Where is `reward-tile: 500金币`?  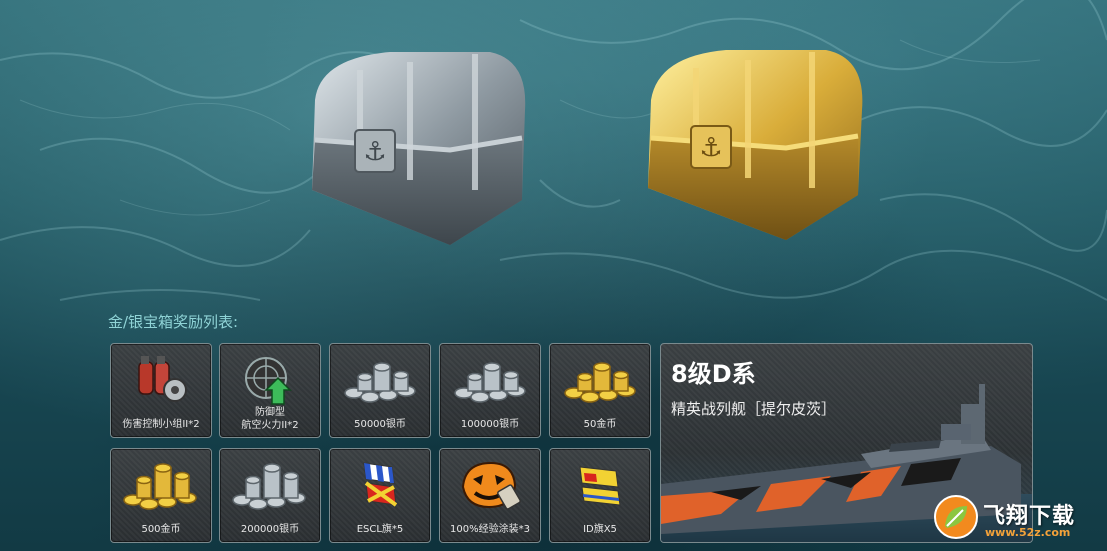
reward-tile: 500金币 is located at coordinates (161, 495).